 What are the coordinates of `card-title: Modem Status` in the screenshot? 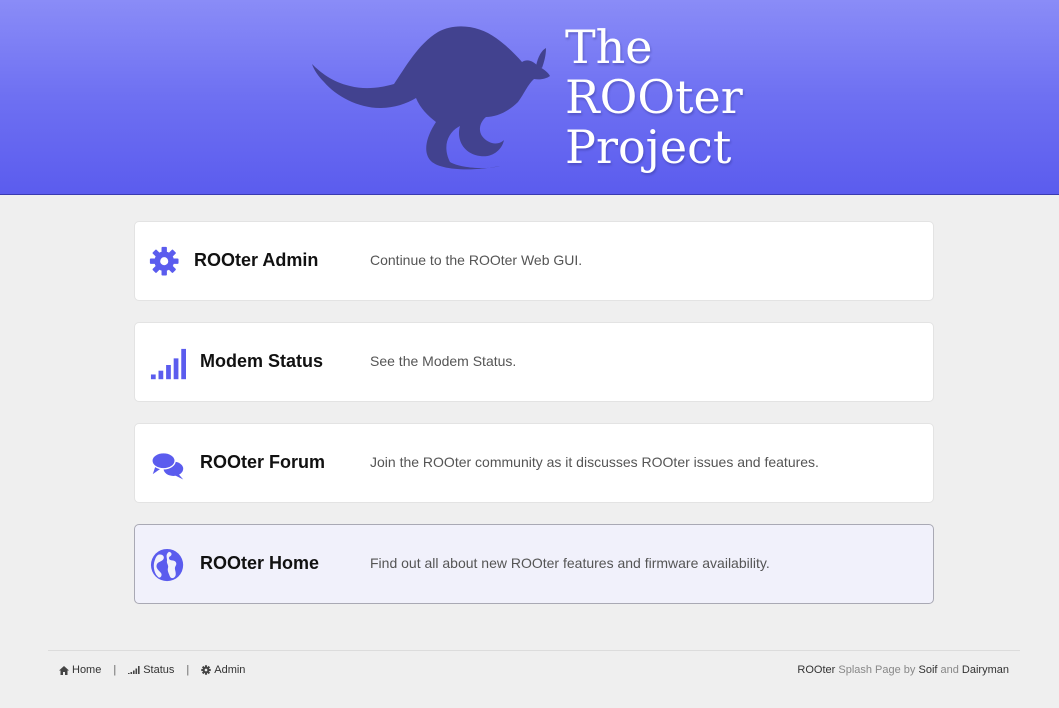 It's located at (262, 361).